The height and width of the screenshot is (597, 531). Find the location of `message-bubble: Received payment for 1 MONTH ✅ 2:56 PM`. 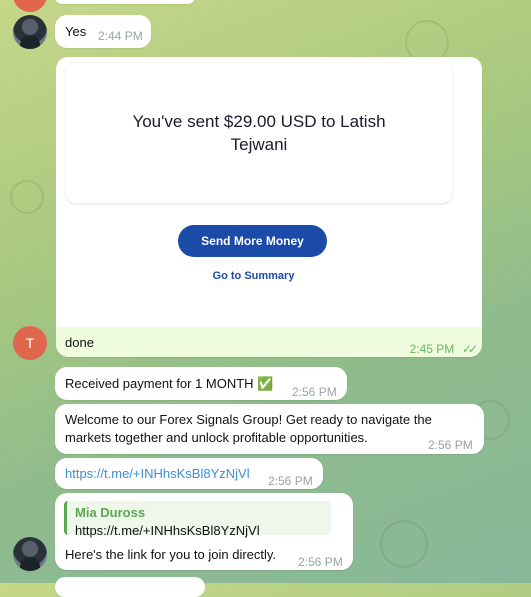

message-bubble: Received payment for 1 MONTH ✅ 2:56 PM is located at coordinates (201, 383).